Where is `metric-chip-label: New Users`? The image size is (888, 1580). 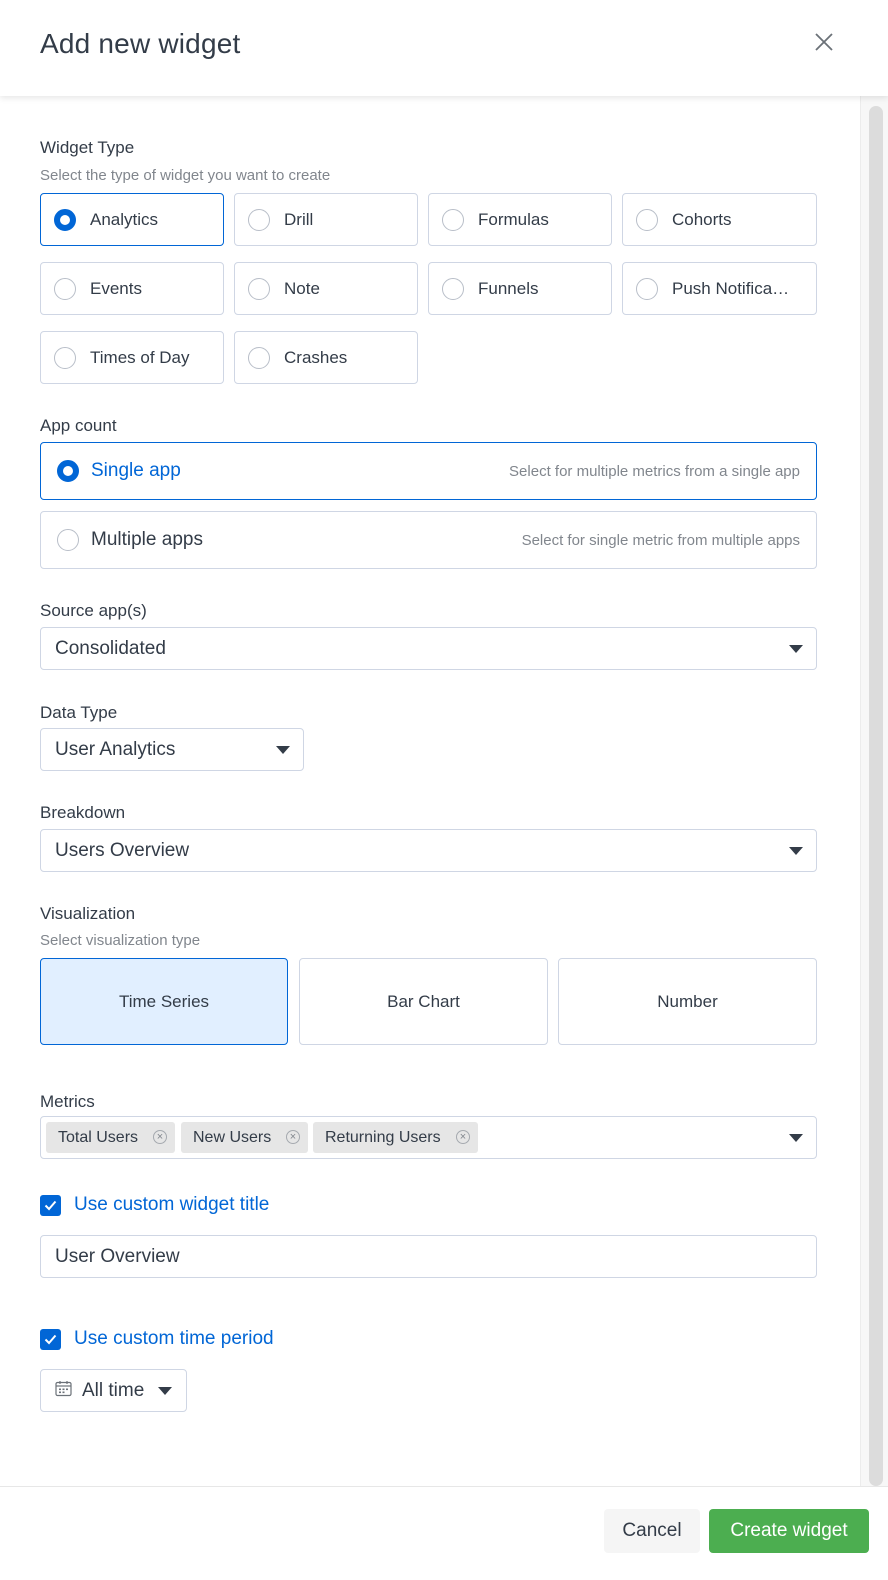 metric-chip-label: New Users is located at coordinates (232, 1137).